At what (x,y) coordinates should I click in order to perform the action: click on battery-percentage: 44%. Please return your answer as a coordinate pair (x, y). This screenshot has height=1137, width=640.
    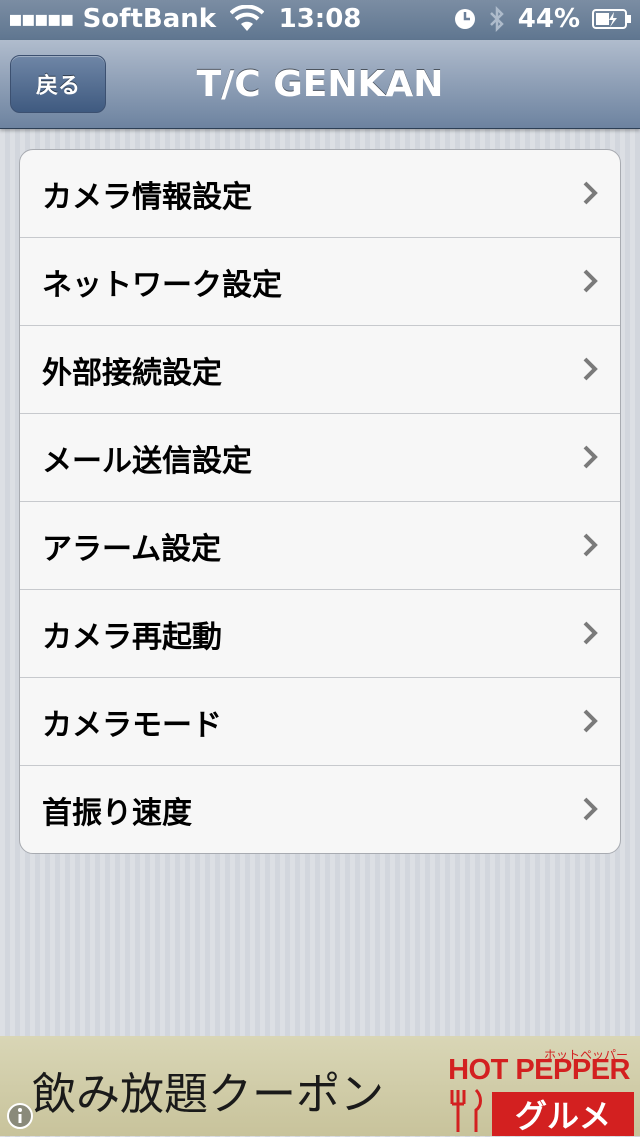
    Looking at the image, I should click on (548, 19).